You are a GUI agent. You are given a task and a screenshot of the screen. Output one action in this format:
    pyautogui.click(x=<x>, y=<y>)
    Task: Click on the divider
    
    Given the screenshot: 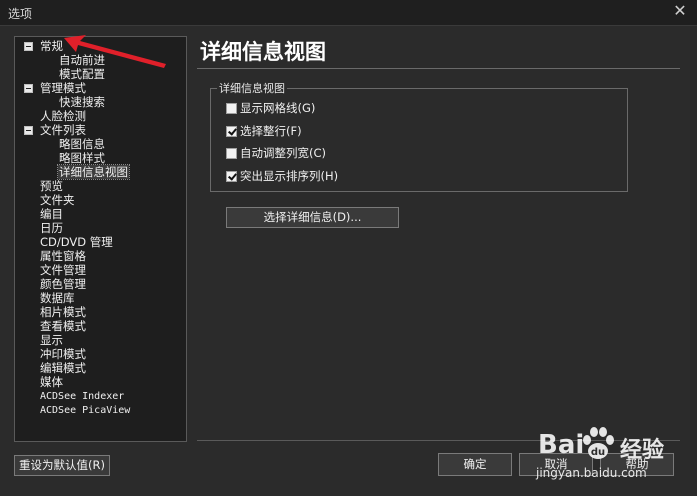 What is the action you would take?
    pyautogui.click(x=438, y=68)
    